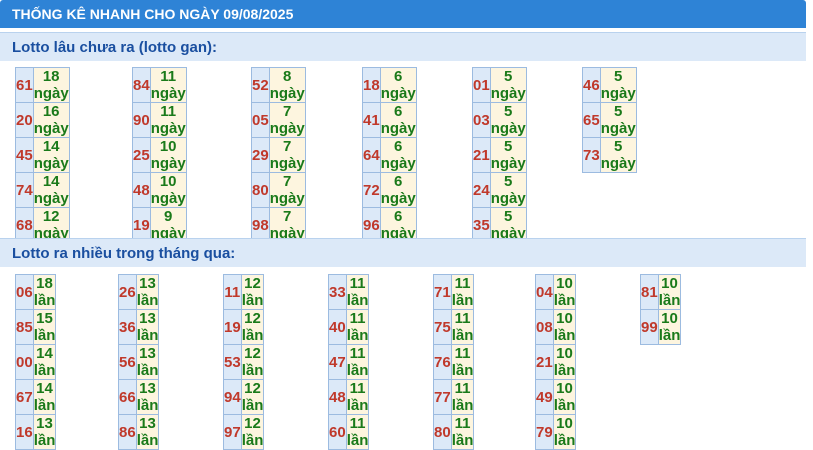  Describe the element at coordinates (371, 120) in the screenshot. I see `lotto-number: 41` at that location.